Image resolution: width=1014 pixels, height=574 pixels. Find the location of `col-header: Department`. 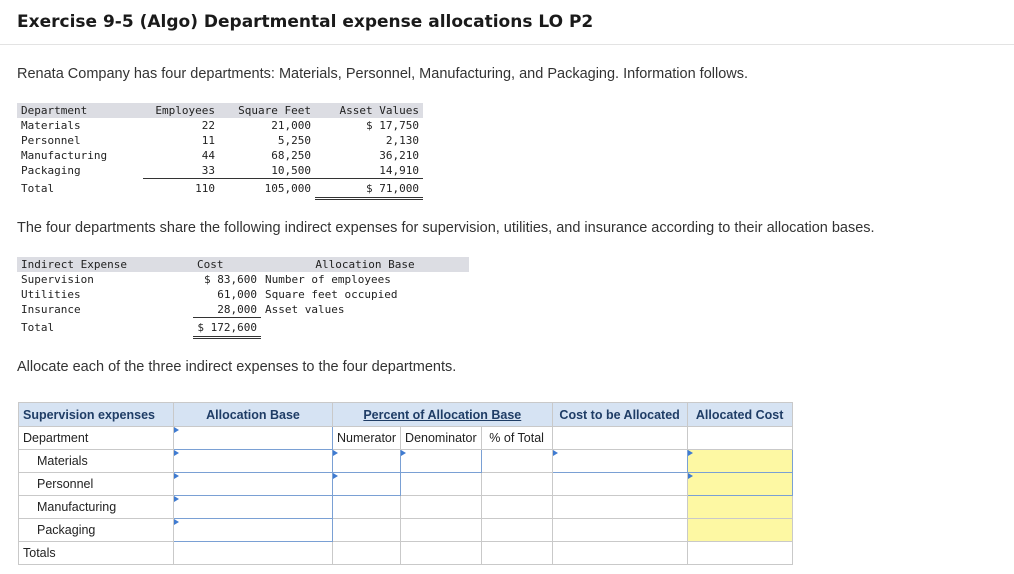

col-header: Department is located at coordinates (80, 110).